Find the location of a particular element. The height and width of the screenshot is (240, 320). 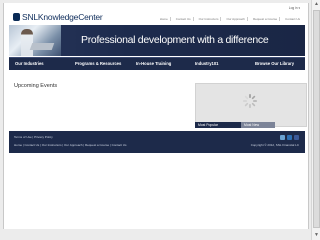

nav-item-our-industries: Our Industries is located at coordinates (29, 63).